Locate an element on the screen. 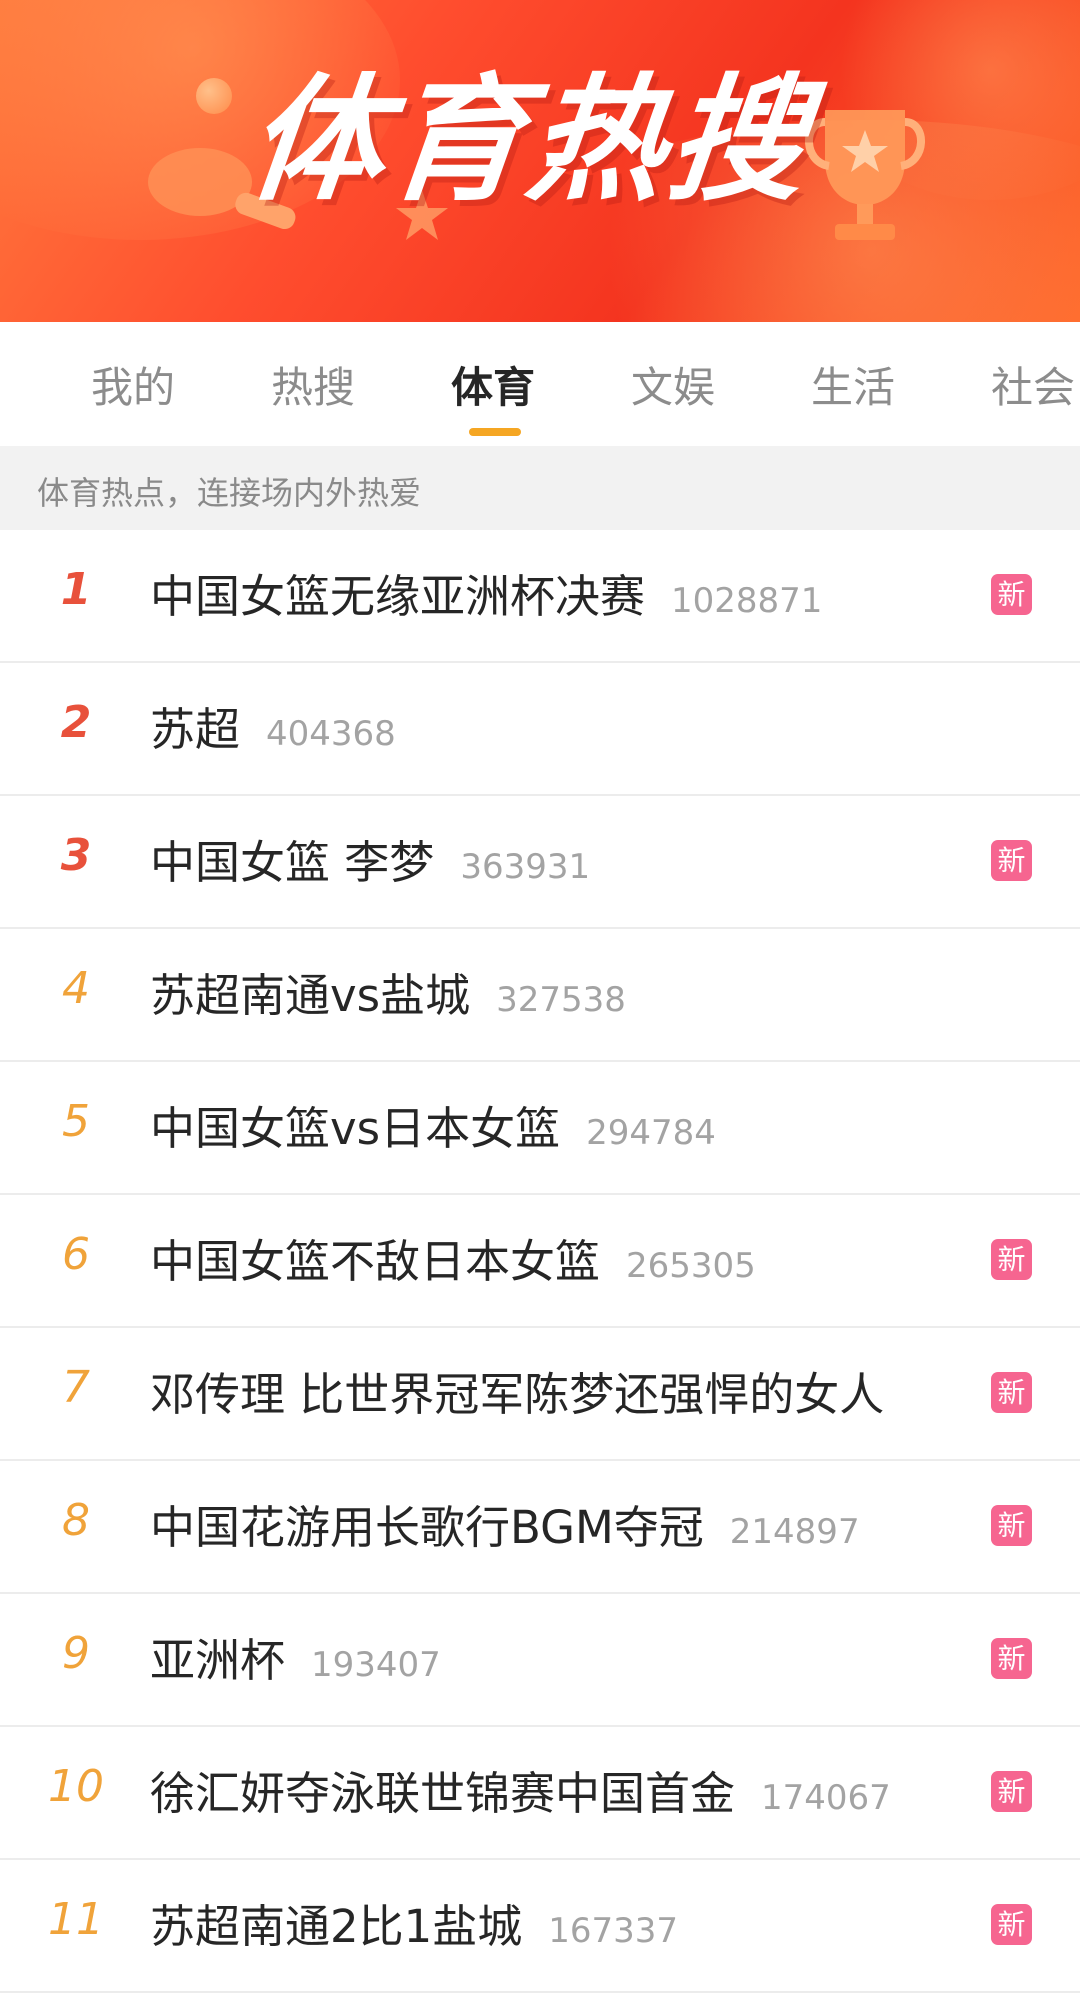 This screenshot has width=1080, height=1993. tab-sports: 体育 is located at coordinates (493, 384).